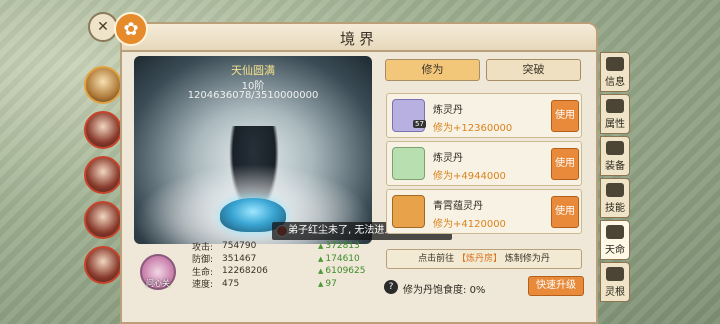 This screenshot has width=720, height=324. I want to click on pill-effect: 修为+4944000, so click(469, 176).